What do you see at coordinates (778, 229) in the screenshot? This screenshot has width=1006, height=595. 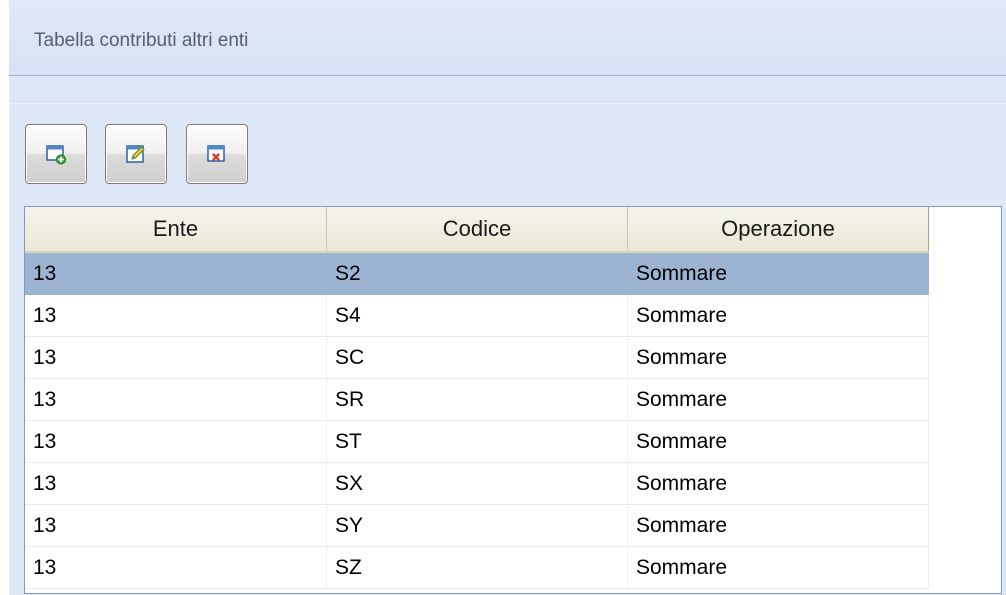 I see `column-header-operazione: Operazione` at bounding box center [778, 229].